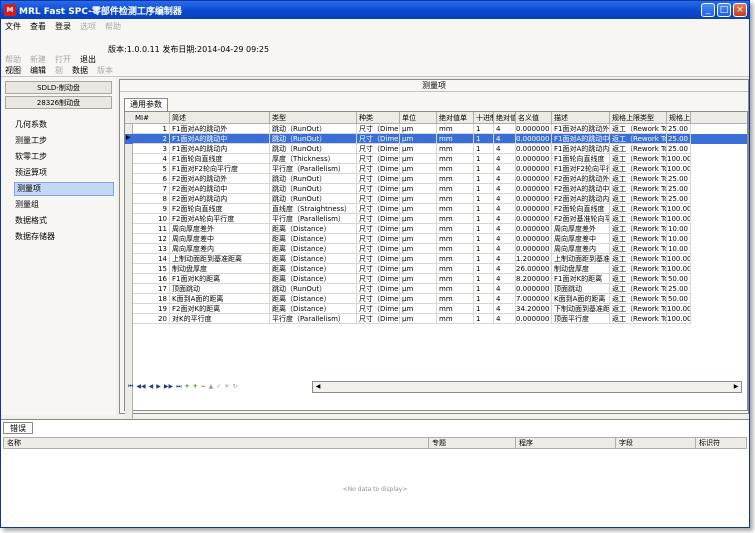  Describe the element at coordinates (656, 443) in the screenshot. I see `error-col-field: 字段` at that location.